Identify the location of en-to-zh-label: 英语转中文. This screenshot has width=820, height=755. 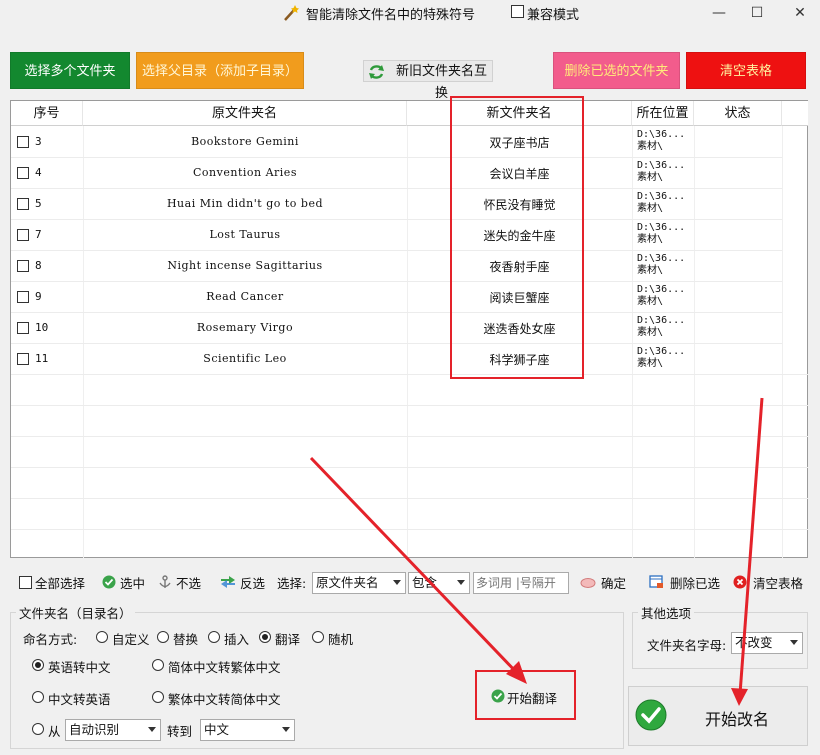
(79, 667).